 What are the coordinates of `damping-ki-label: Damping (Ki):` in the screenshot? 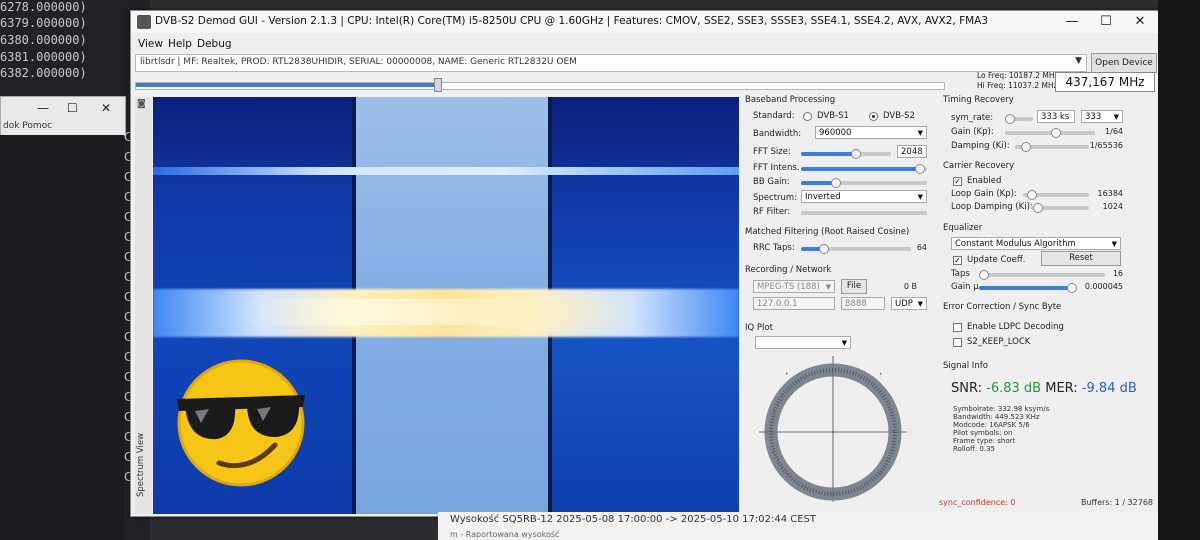 It's located at (980, 146).